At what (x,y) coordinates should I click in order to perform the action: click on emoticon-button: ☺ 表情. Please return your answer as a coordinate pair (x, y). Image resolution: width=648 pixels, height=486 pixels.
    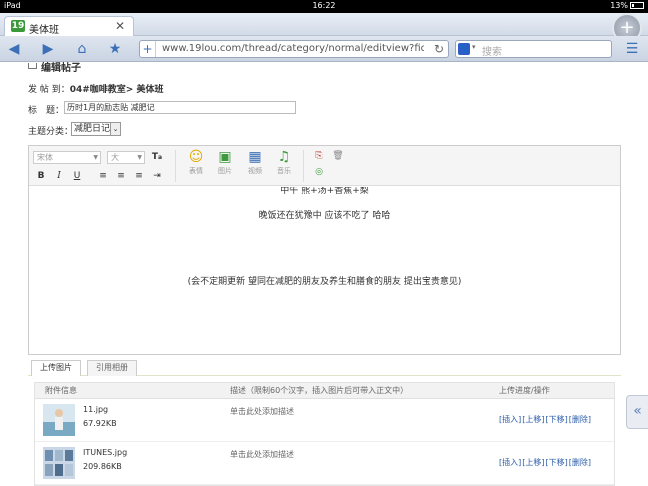
    Looking at the image, I should click on (196, 162).